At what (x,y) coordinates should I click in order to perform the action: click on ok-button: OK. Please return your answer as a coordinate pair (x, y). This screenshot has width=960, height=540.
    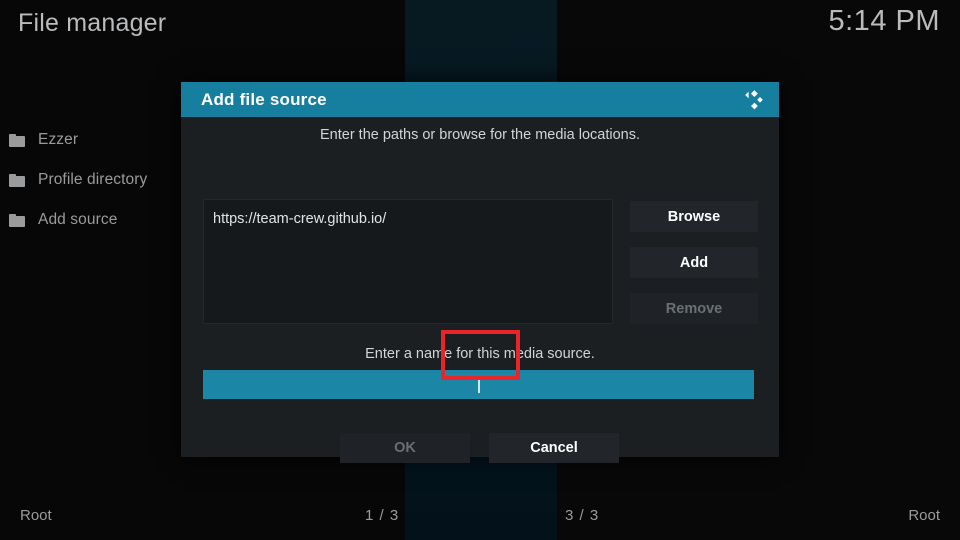
    Looking at the image, I should click on (405, 448).